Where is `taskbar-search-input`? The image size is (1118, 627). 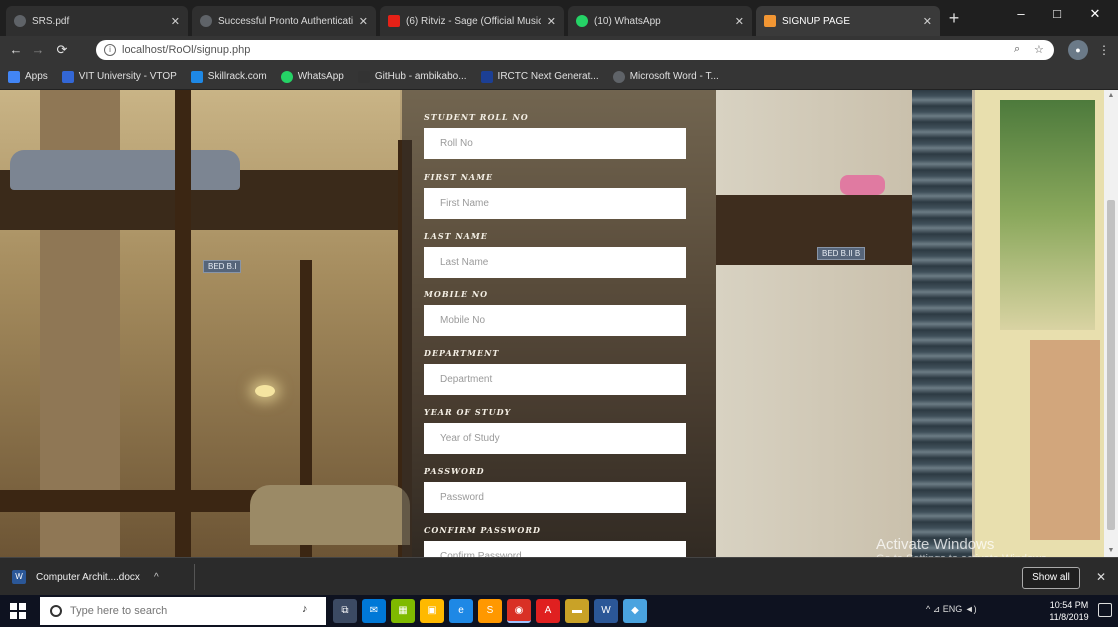
taskbar-search-input is located at coordinates (180, 611).